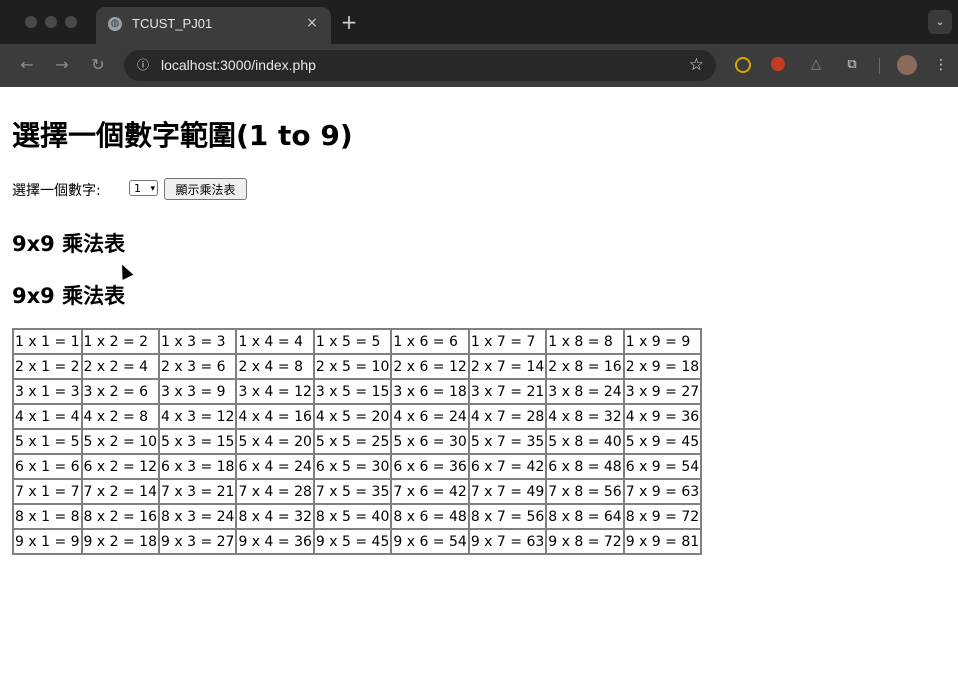 The width and height of the screenshot is (958, 698). What do you see at coordinates (47, 391) in the screenshot?
I see `table-cell: 3 x 1 = 3` at bounding box center [47, 391].